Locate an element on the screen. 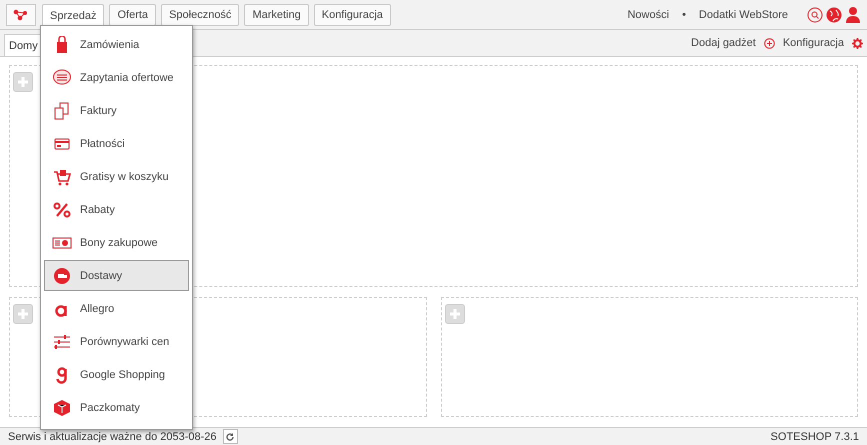 The width and height of the screenshot is (867, 445). menu-item-label: Google Shopping is located at coordinates (123, 374).